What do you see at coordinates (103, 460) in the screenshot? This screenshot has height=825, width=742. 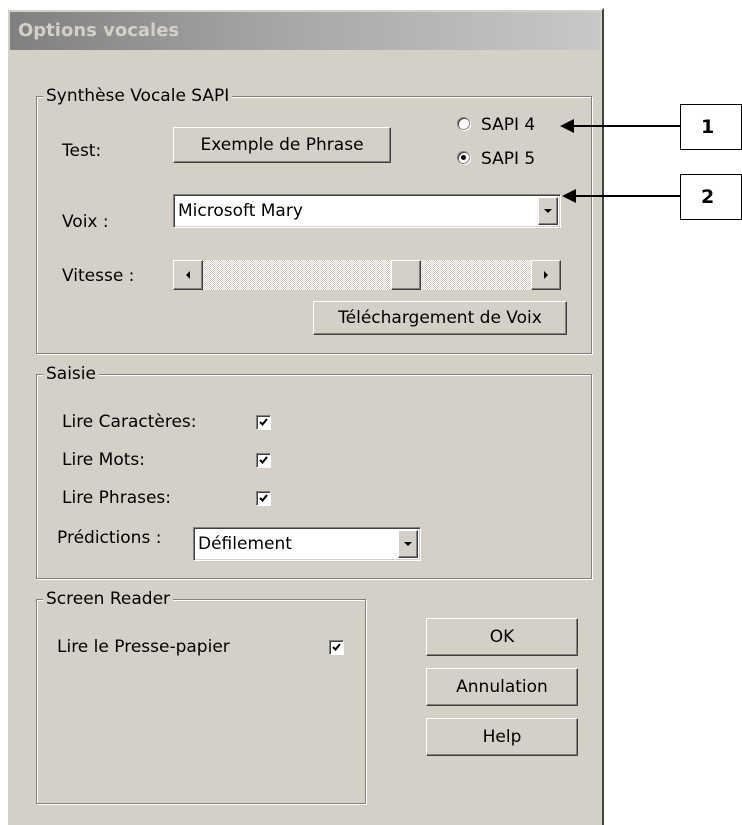 I see `read-words-label: Lire Mots:` at bounding box center [103, 460].